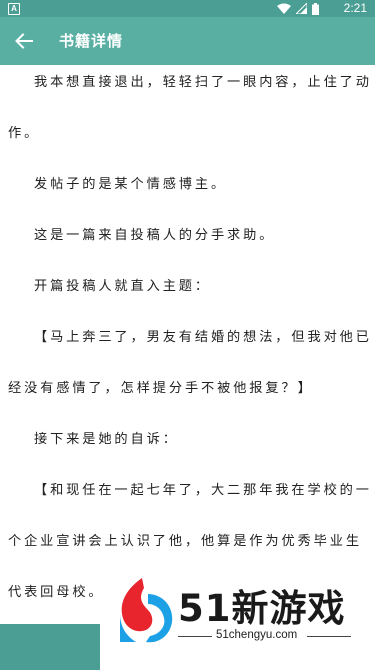 This screenshot has width=375, height=670. I want to click on wifi-icon, so click(284, 8).